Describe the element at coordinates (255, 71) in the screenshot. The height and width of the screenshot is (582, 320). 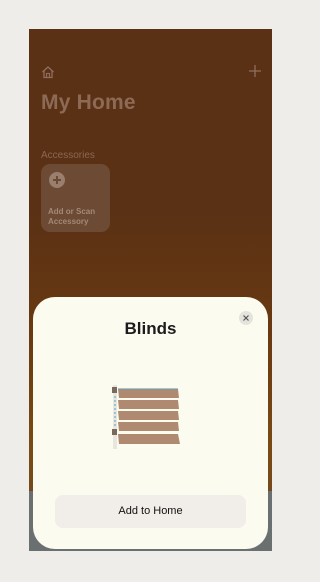
I see `plus-icon` at that location.